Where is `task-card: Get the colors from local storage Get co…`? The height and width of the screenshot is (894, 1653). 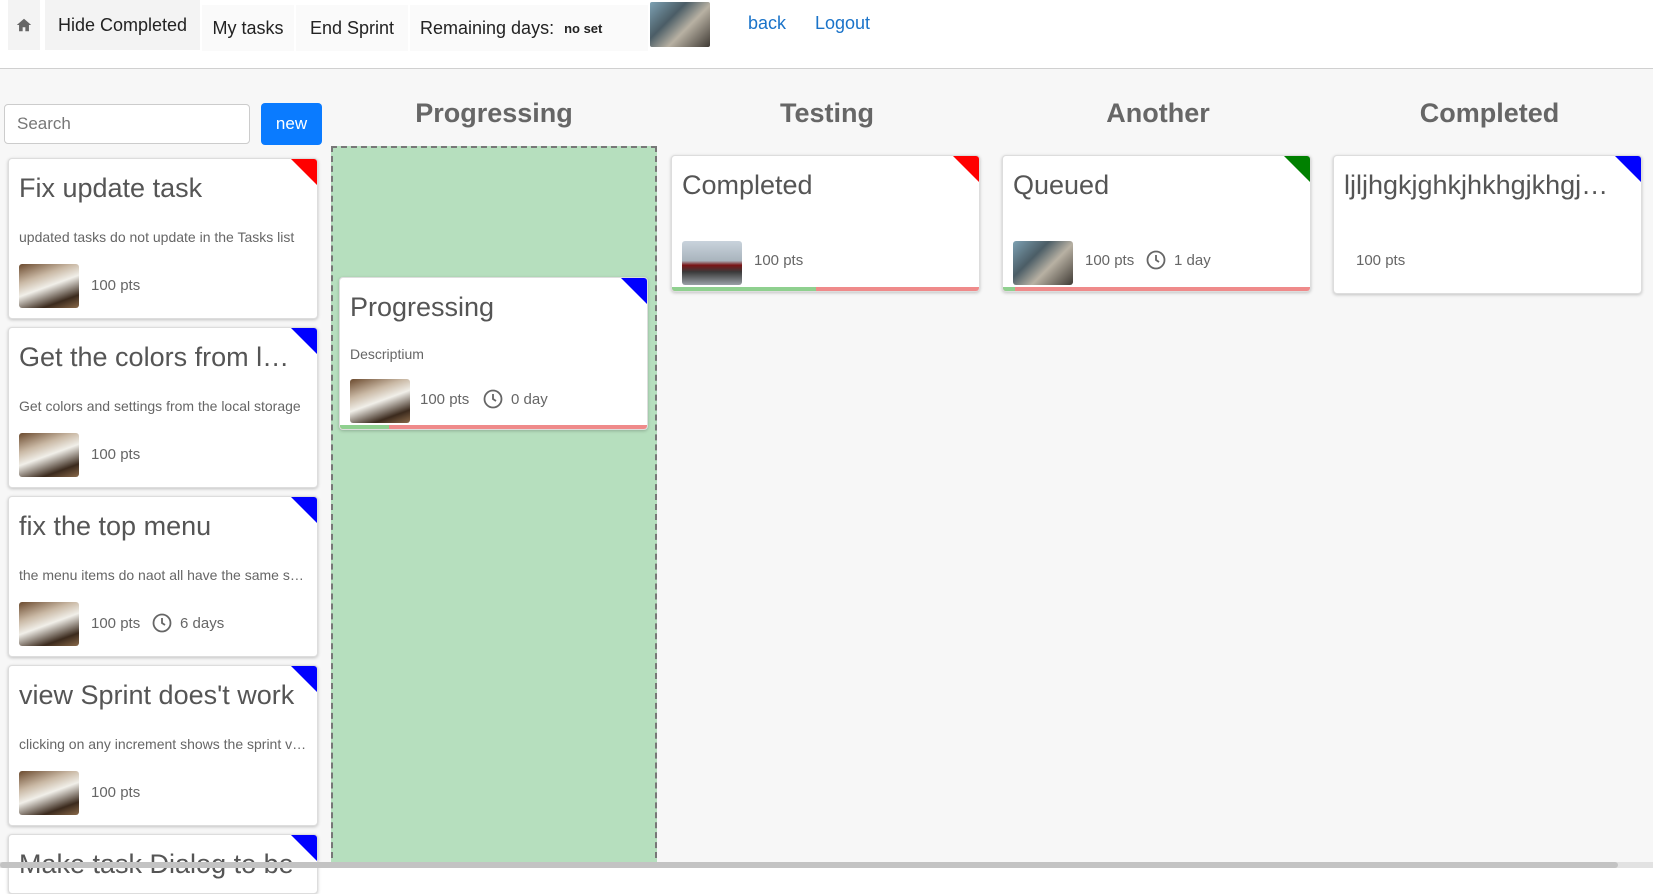 task-card: Get the colors from local storage Get co… is located at coordinates (163, 407).